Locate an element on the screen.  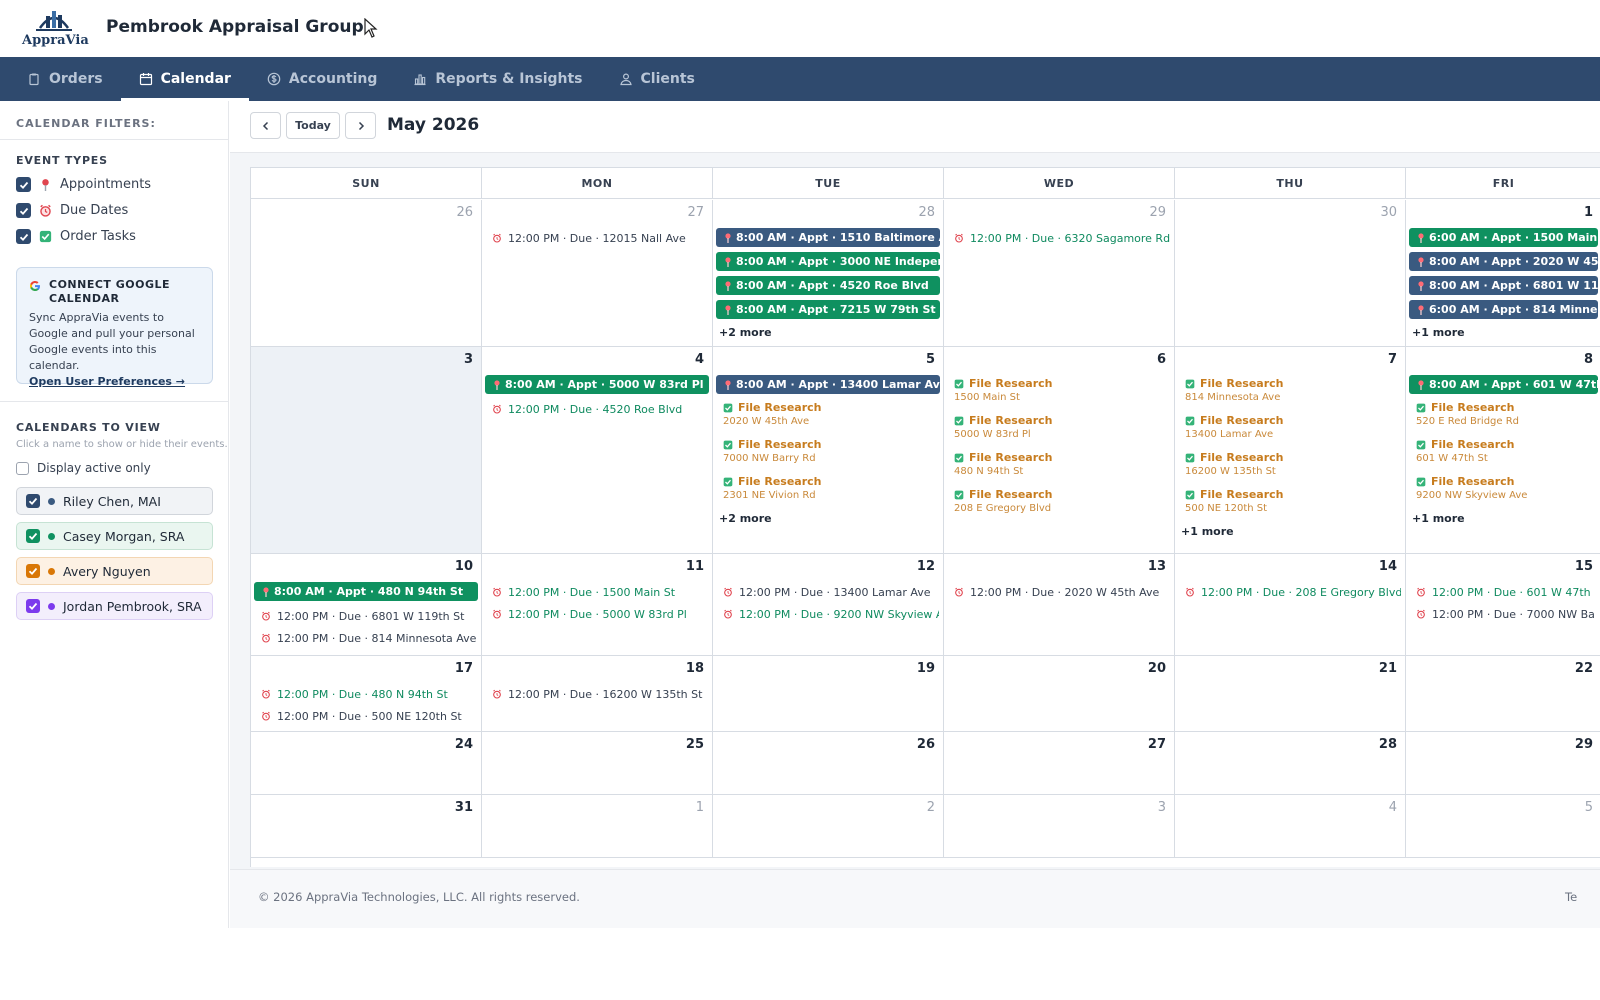
appointment-event: 8:00 AM · Appt · 1510 Baltimore Ave is located at coordinates (828, 237).